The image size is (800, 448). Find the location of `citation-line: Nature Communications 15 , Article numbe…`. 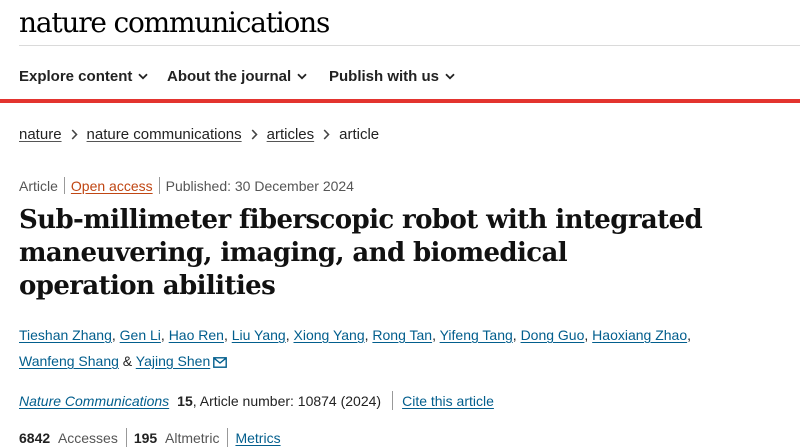

citation-line: Nature Communications 15 , Article numbe… is located at coordinates (256, 400).